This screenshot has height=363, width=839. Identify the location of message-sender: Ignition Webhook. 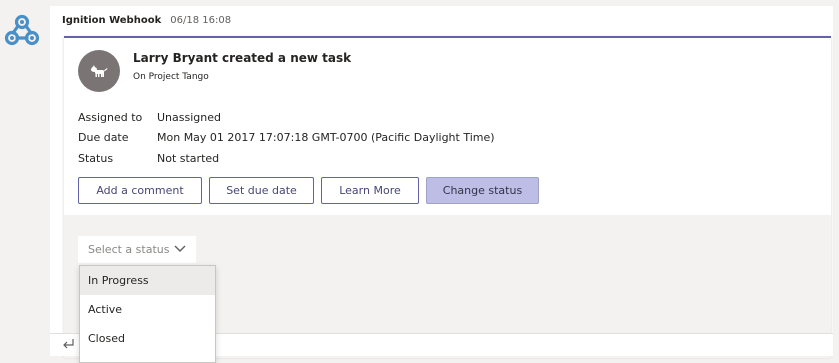
(111, 20).